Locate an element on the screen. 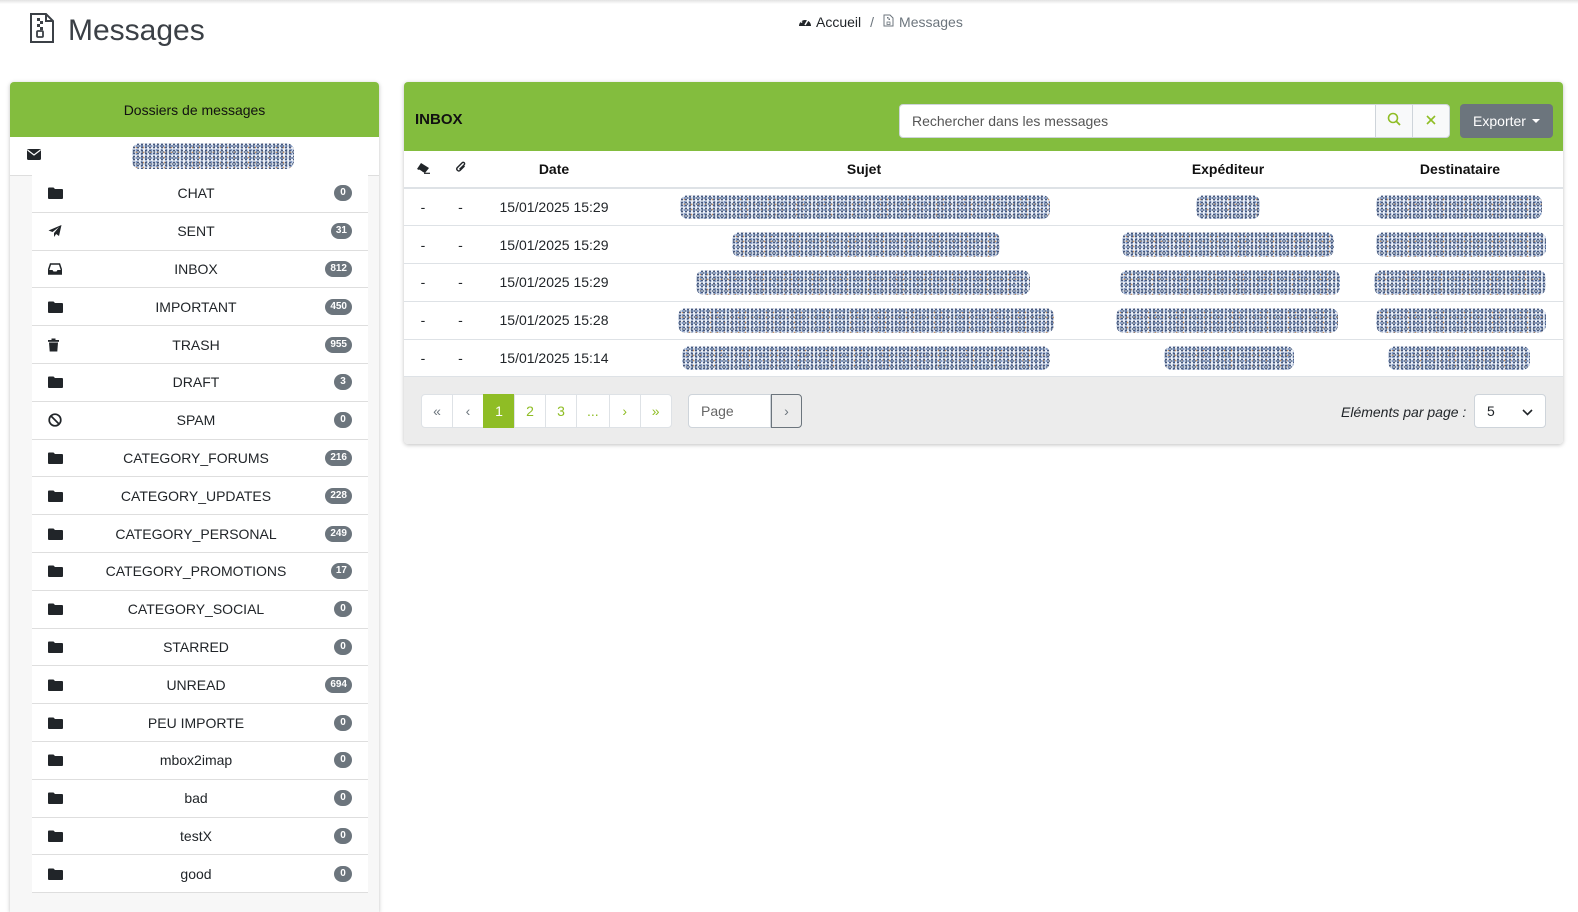 The height and width of the screenshot is (912, 1578). folder-item-inbox: INBOX 812 is located at coordinates (200, 269).